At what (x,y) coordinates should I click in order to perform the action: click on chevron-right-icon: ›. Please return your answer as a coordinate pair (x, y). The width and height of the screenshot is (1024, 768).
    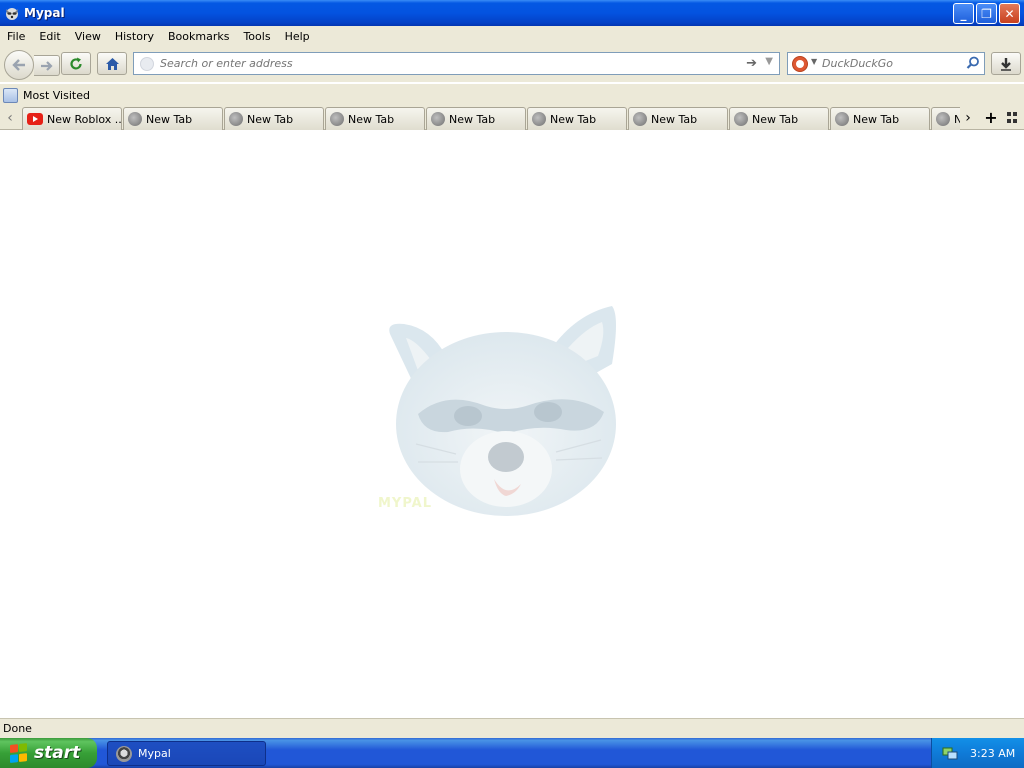
    Looking at the image, I should click on (968, 118).